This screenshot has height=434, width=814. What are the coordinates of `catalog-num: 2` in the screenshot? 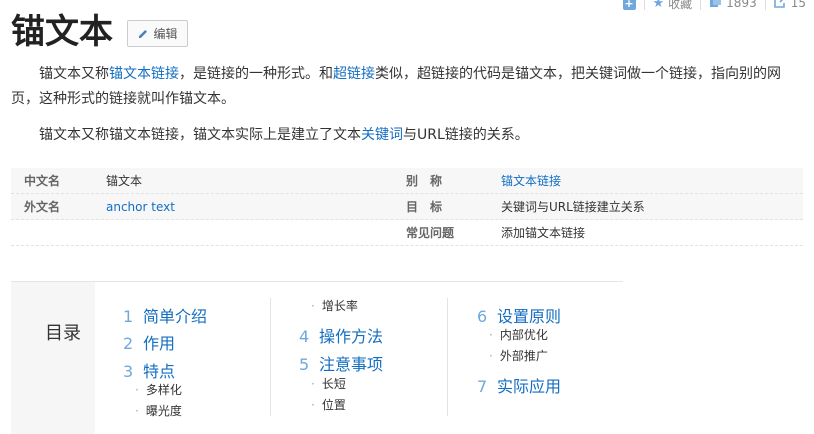 It's located at (128, 343).